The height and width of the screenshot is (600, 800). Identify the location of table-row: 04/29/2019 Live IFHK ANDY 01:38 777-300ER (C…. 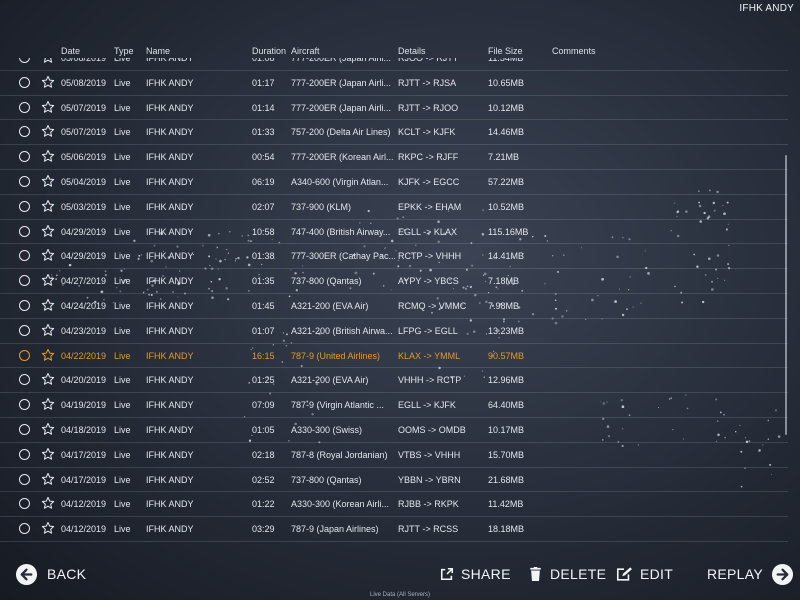
(394, 257).